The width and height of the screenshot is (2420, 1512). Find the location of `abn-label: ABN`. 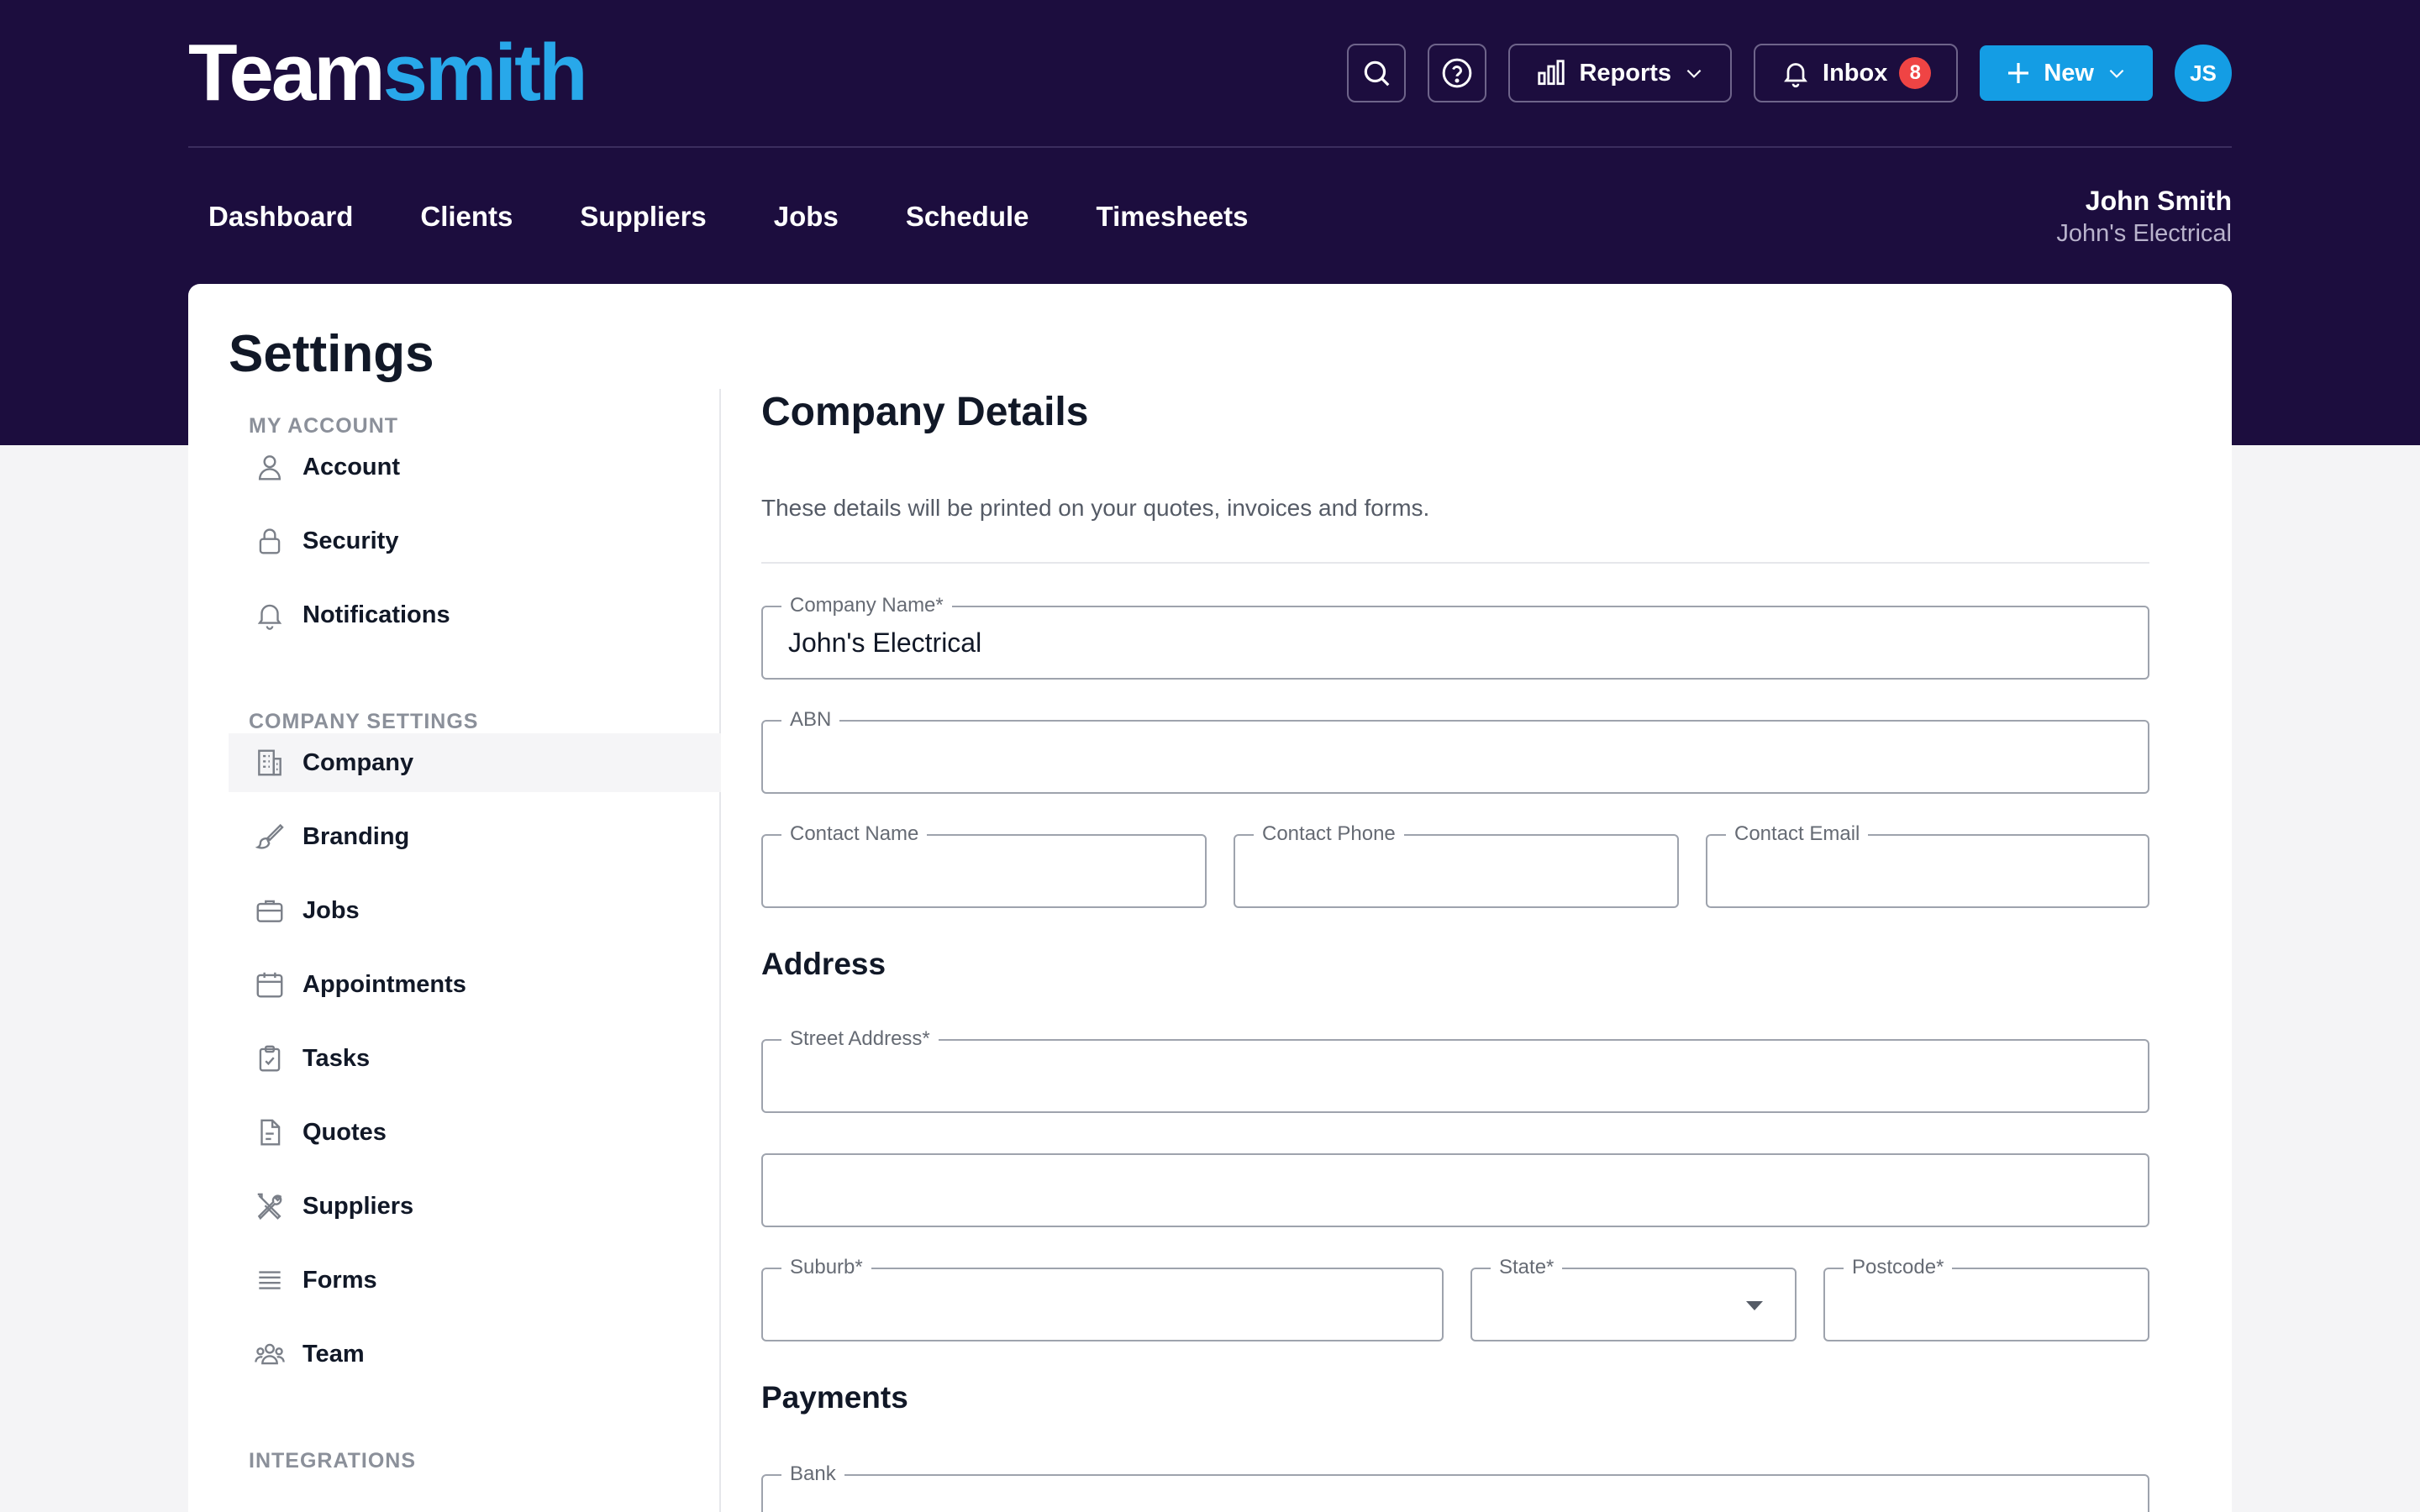

abn-label: ABN is located at coordinates (810, 720).